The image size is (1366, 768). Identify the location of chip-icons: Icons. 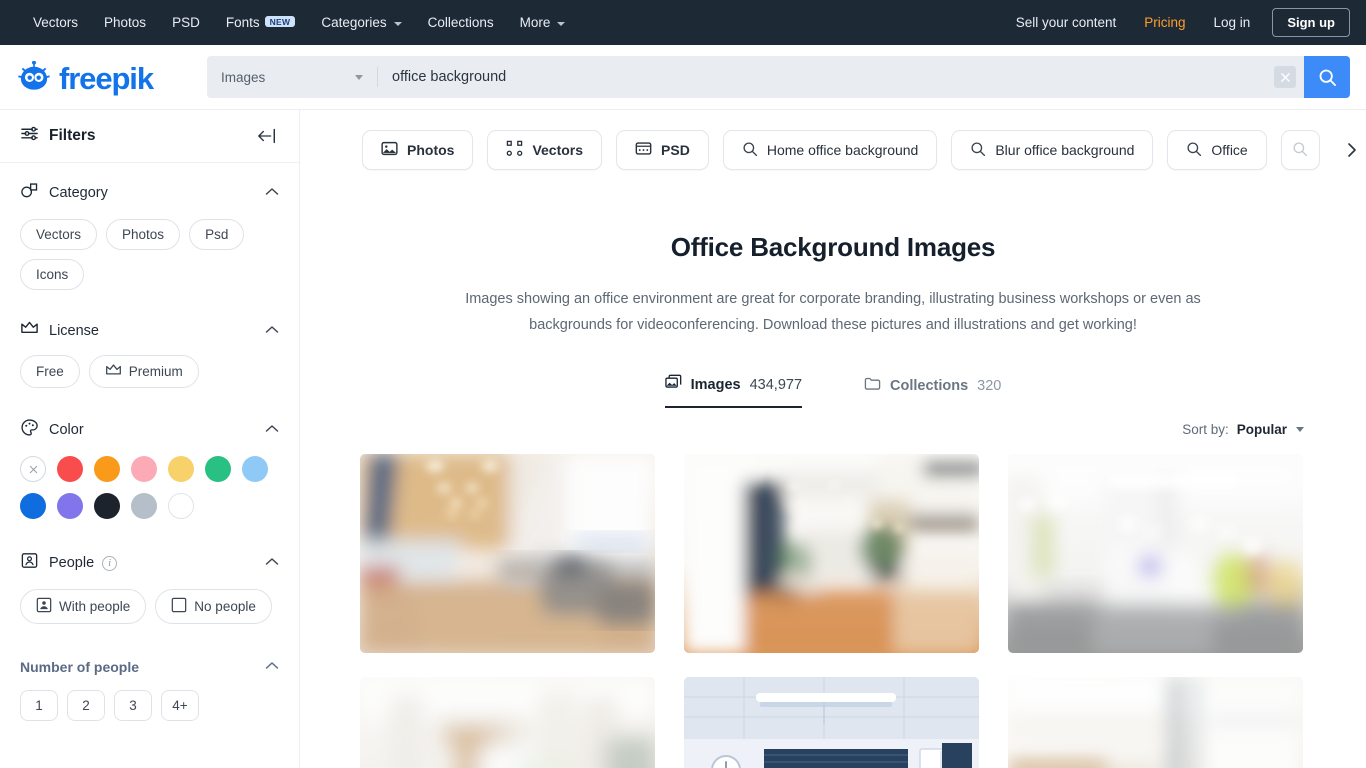
(52, 274).